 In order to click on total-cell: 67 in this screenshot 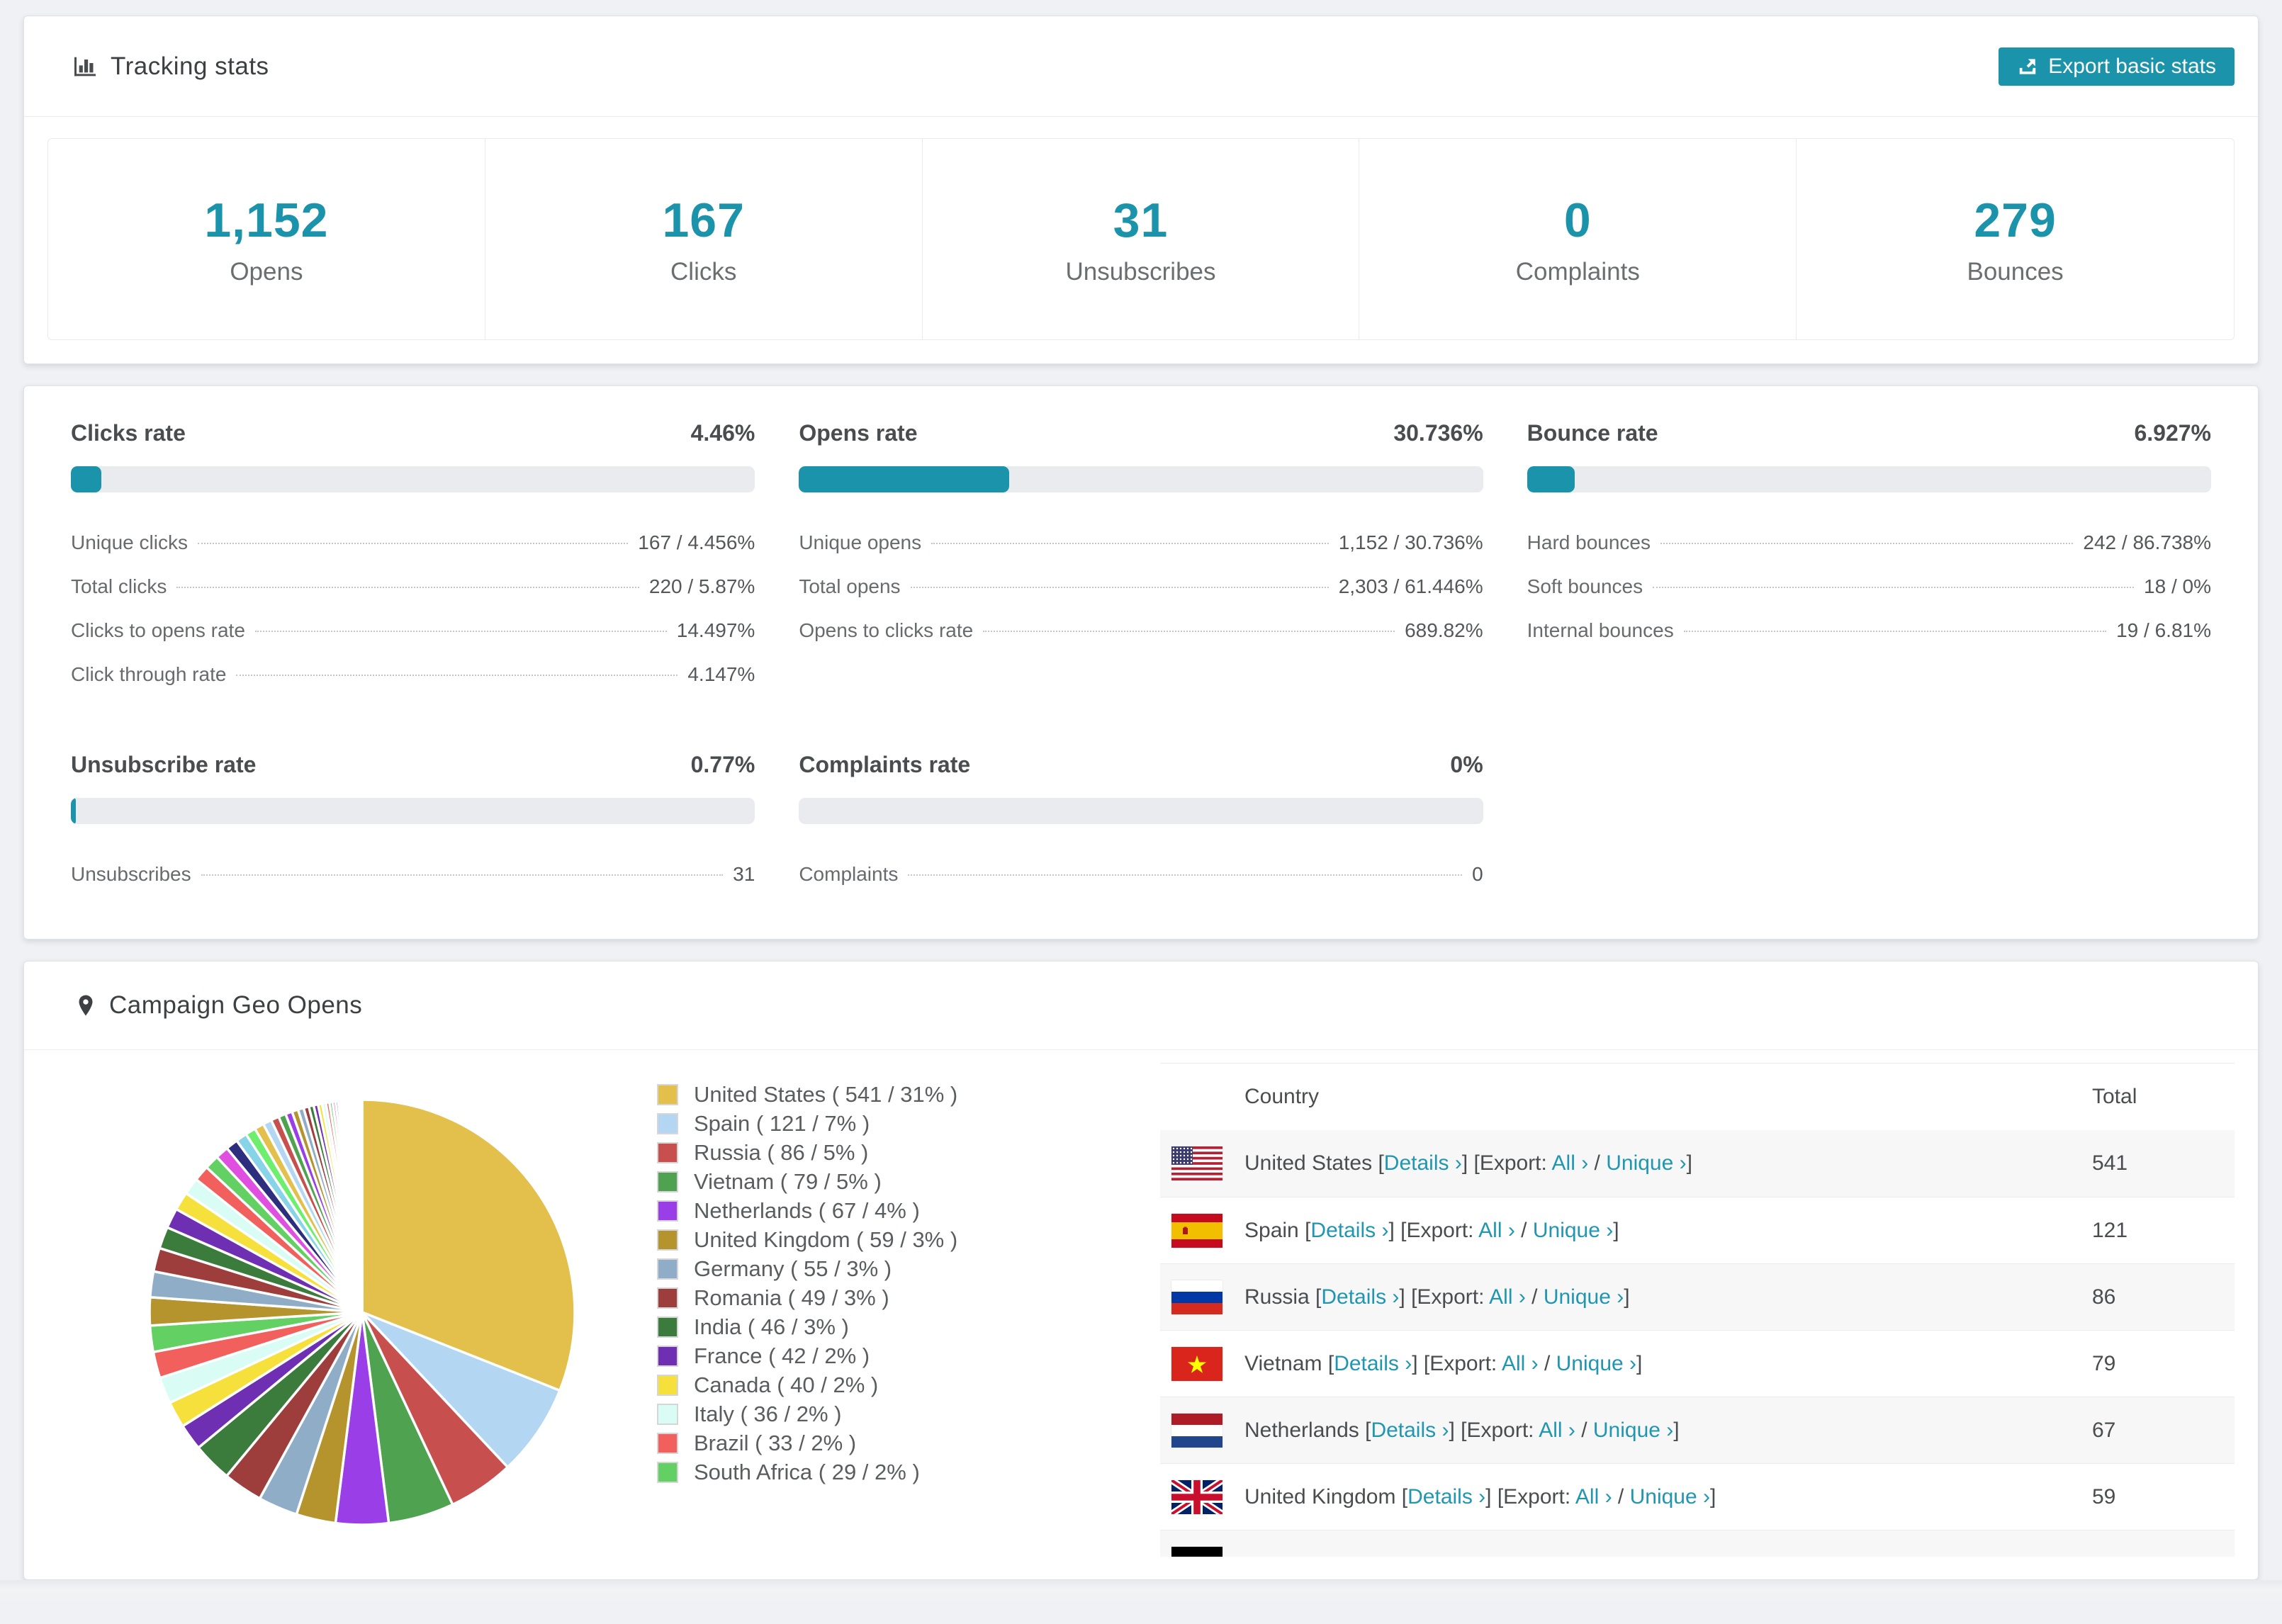, I will do `click(2104, 1430)`.